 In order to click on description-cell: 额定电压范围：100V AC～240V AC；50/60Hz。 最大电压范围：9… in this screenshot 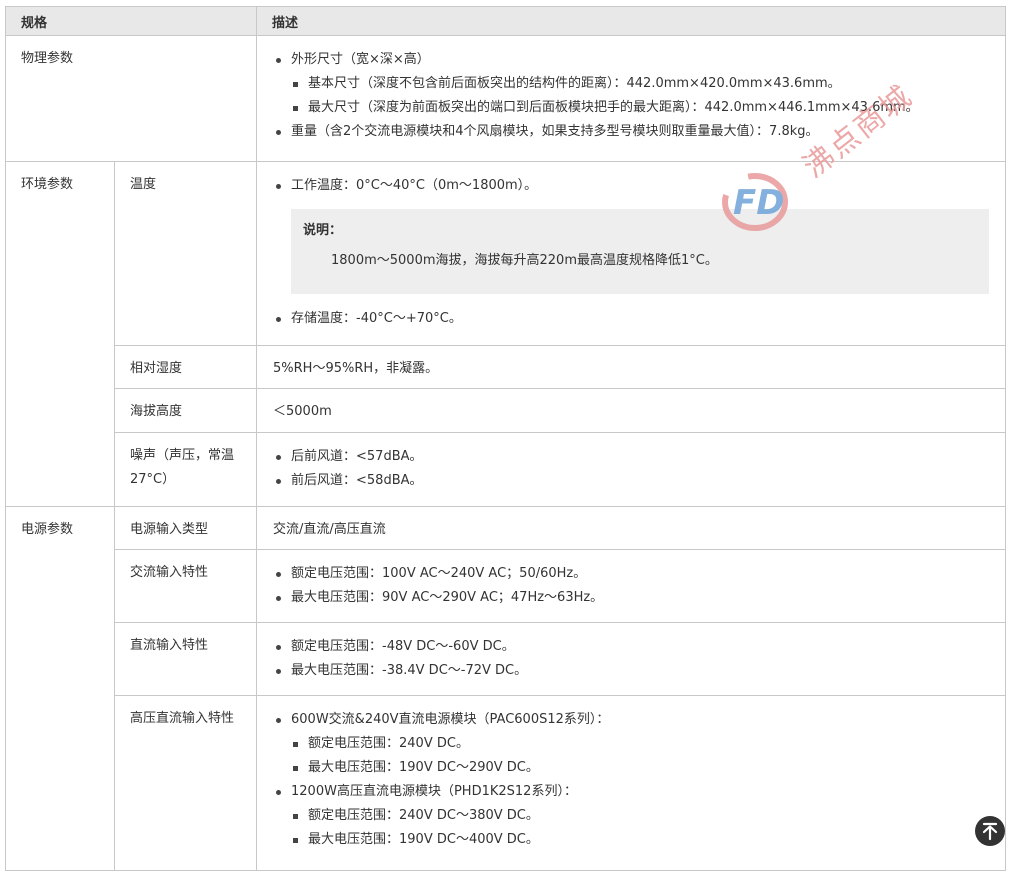, I will do `click(631, 586)`.